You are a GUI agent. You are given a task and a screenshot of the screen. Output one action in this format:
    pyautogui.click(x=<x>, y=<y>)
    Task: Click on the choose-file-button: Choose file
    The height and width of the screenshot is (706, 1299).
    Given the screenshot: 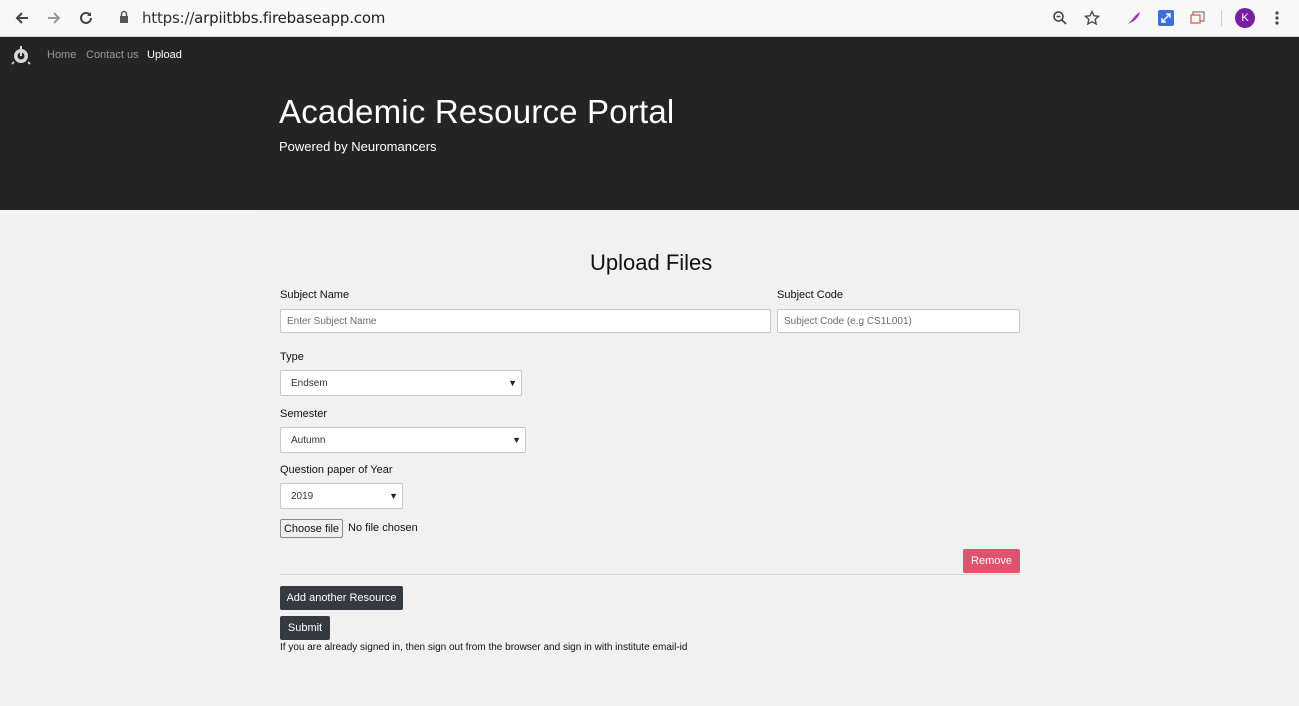 What is the action you would take?
    pyautogui.click(x=311, y=528)
    